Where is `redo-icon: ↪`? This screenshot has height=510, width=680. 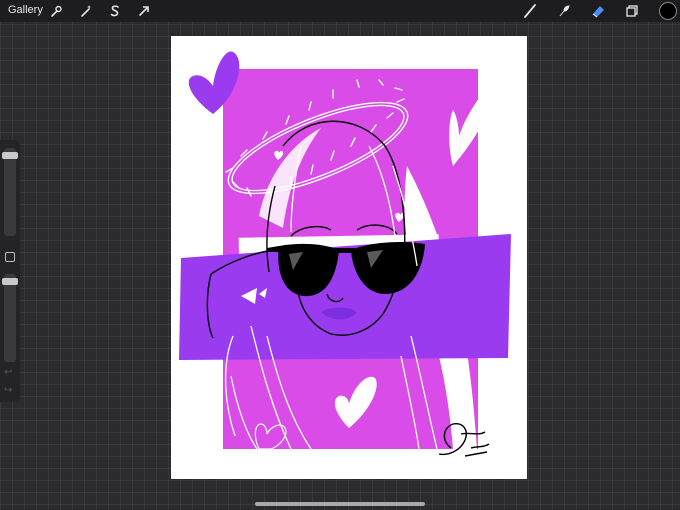
redo-icon: ↪ is located at coordinates (10, 391).